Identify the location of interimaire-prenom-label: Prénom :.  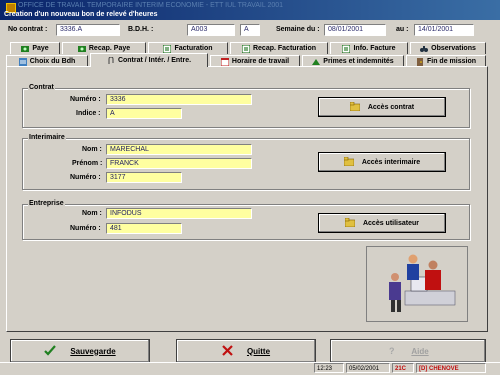
(87, 163).